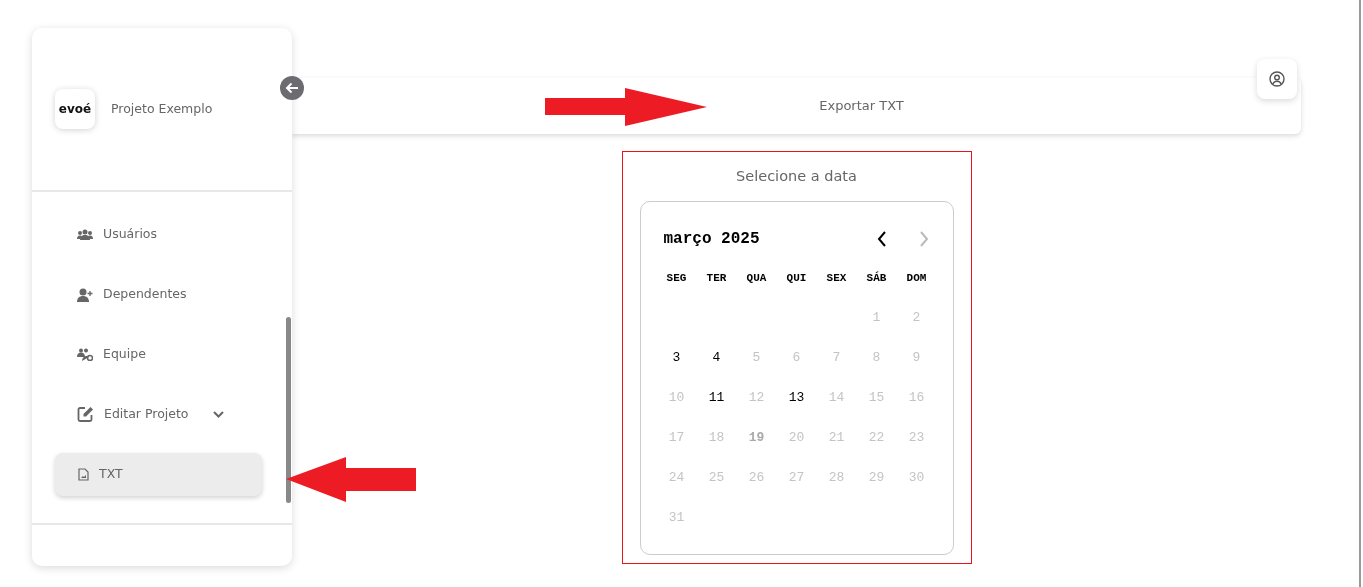  I want to click on collapse-button, so click(292, 88).